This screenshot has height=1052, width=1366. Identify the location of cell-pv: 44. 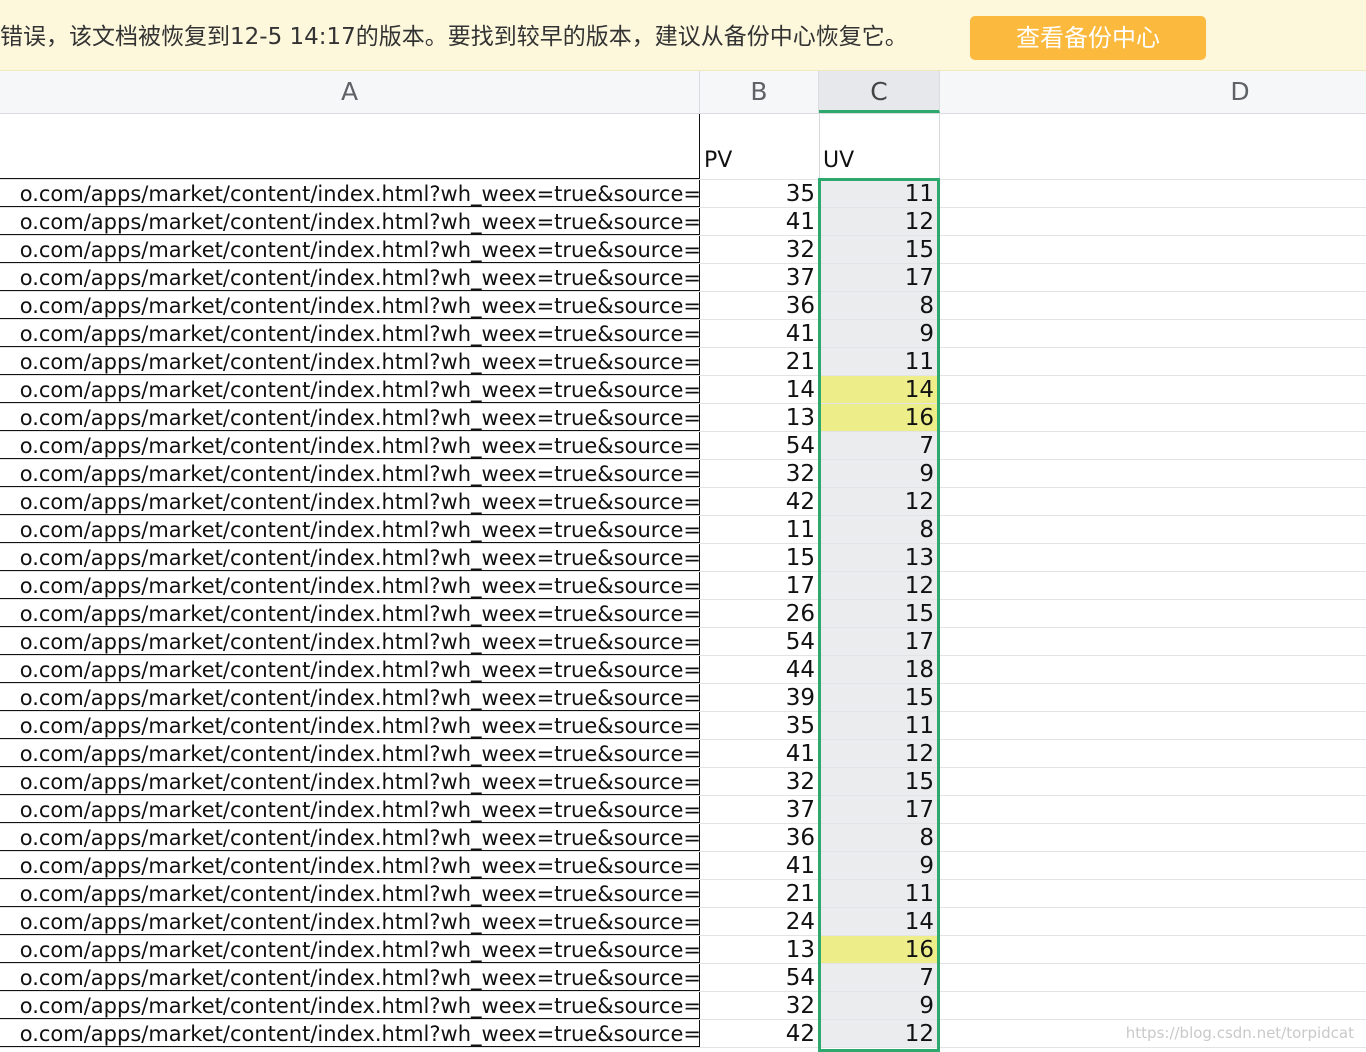
(759, 669).